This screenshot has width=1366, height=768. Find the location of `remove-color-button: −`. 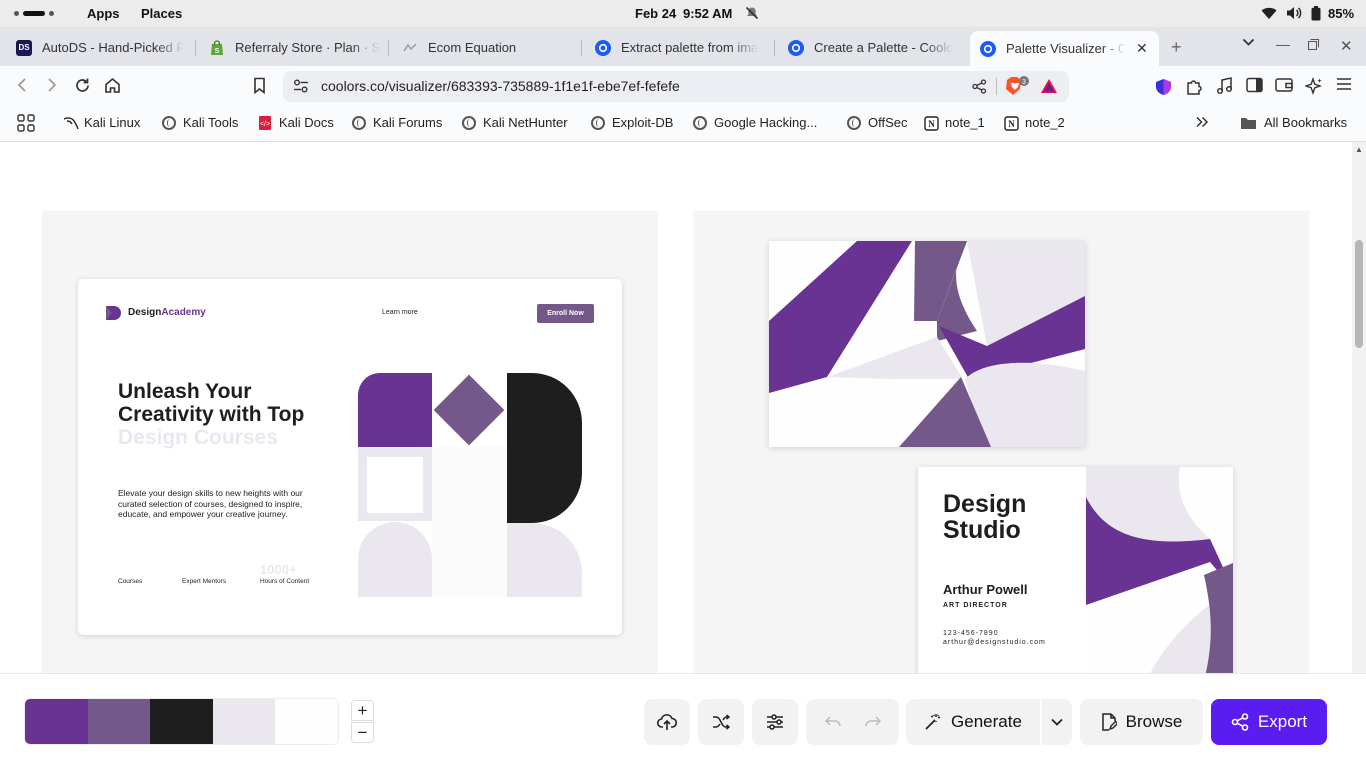

remove-color-button: − is located at coordinates (362, 732).